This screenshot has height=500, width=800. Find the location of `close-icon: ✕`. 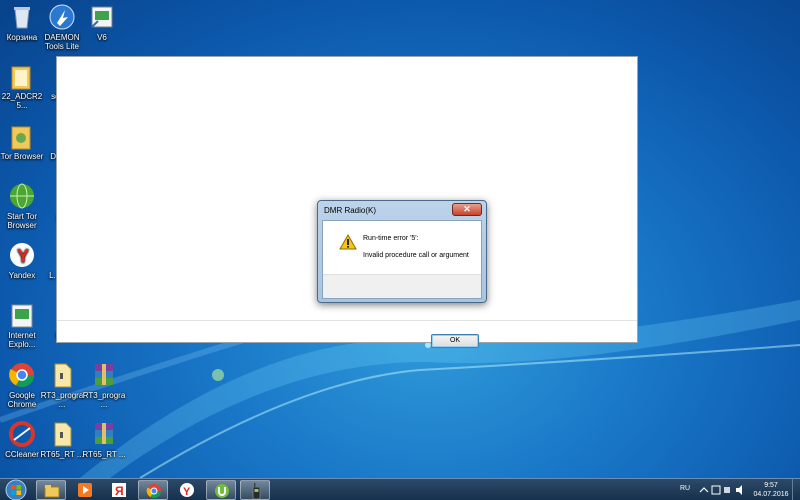

close-icon: ✕ is located at coordinates (467, 209).